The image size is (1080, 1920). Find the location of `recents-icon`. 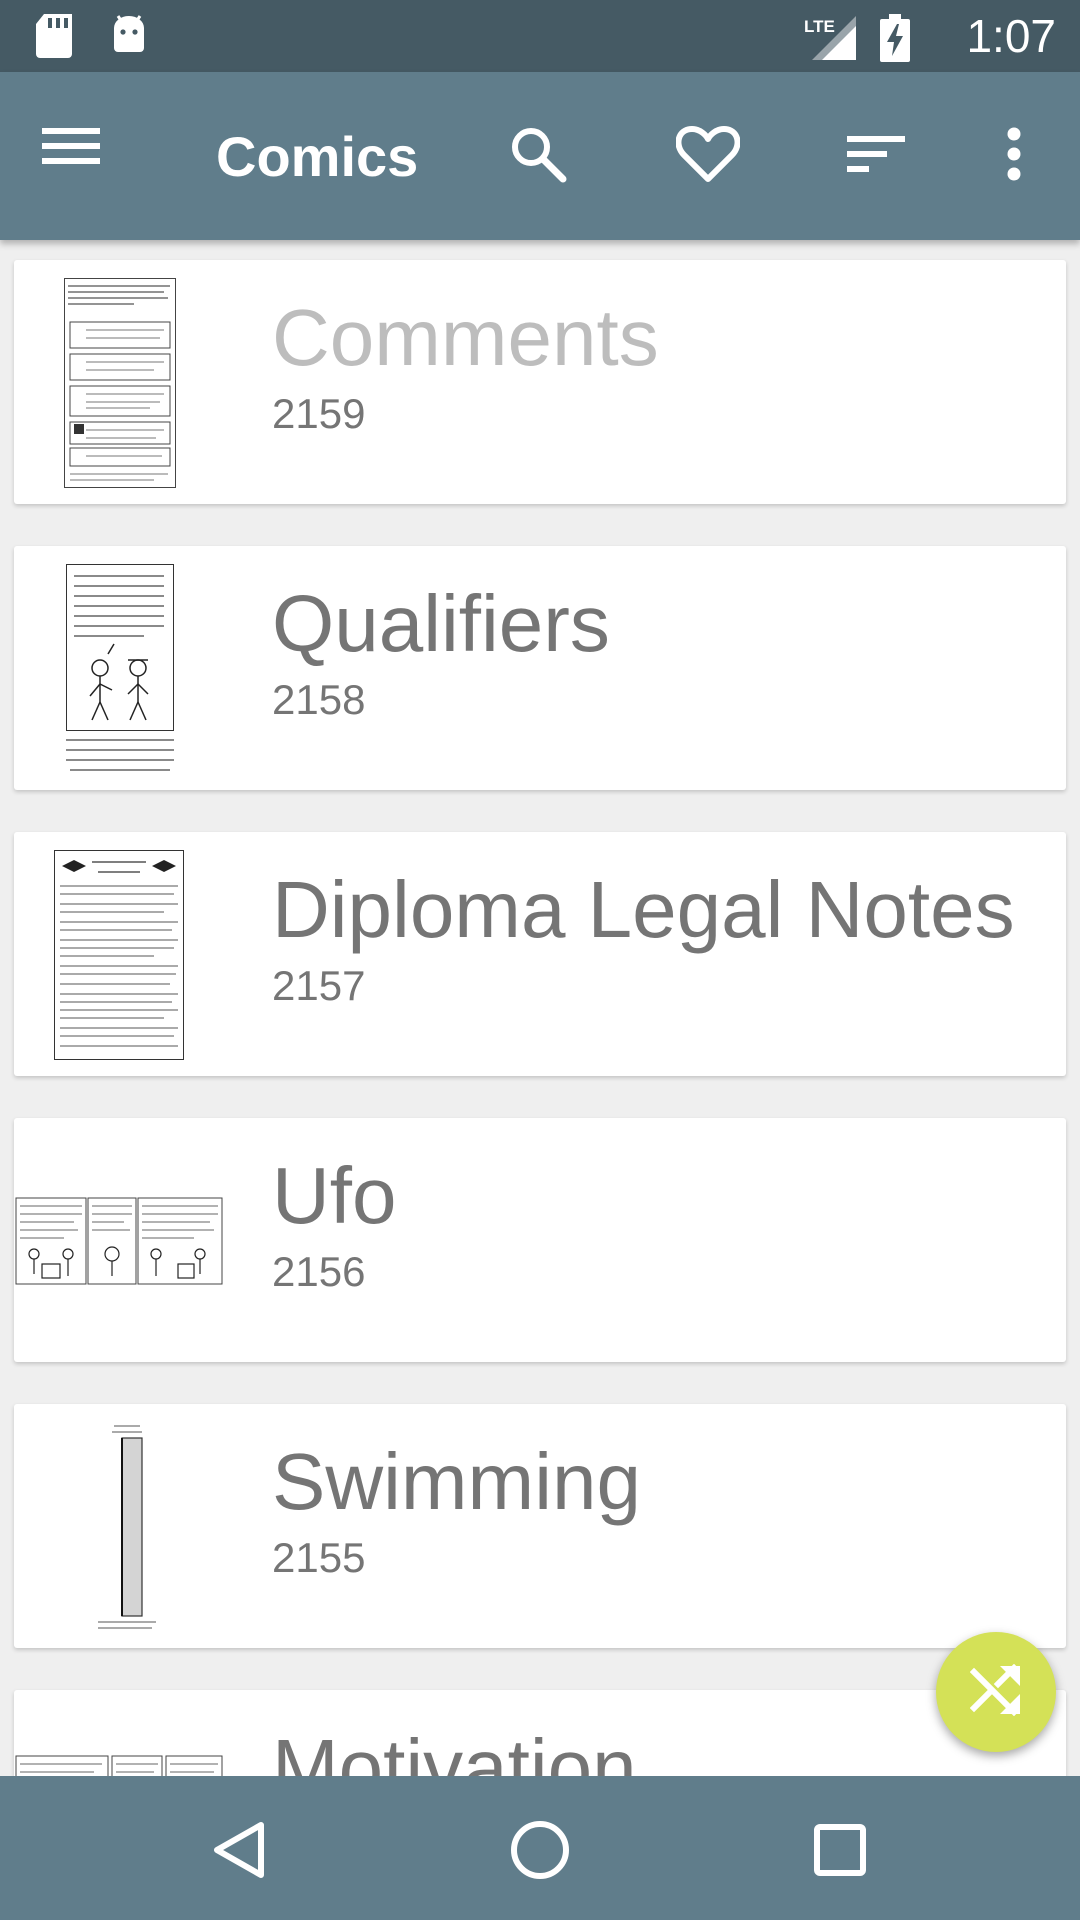

recents-icon is located at coordinates (840, 1852).